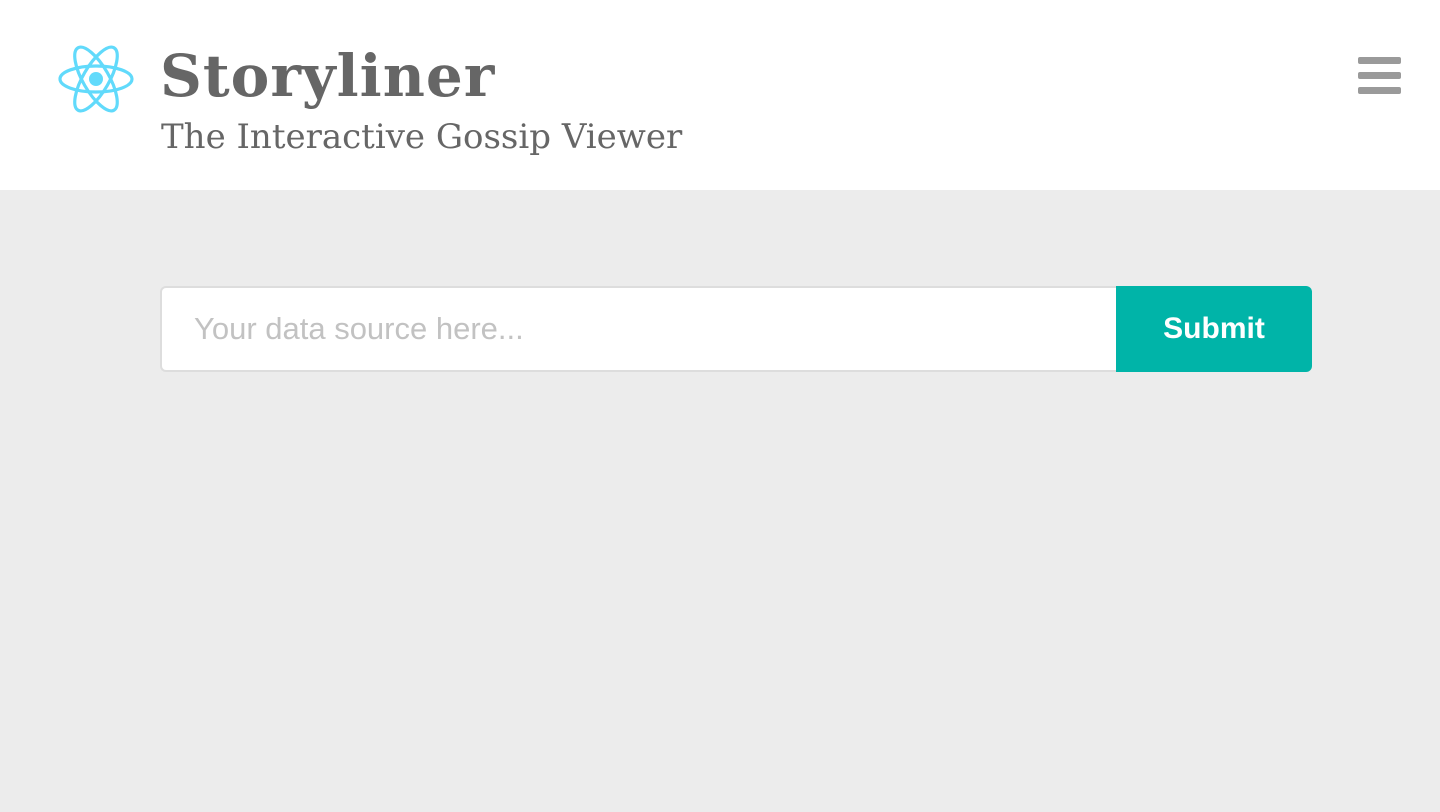 The image size is (1440, 812). Describe the element at coordinates (422, 137) in the screenshot. I see `app-subtitle: The Interactive Gossip Viewer` at that location.